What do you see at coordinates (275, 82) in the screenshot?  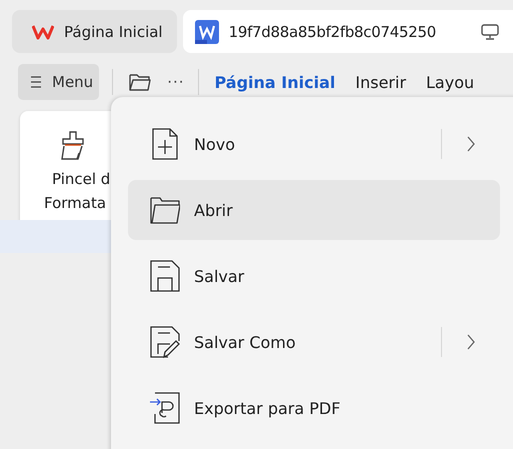 I see `ribbon-tab: Página Inicial` at bounding box center [275, 82].